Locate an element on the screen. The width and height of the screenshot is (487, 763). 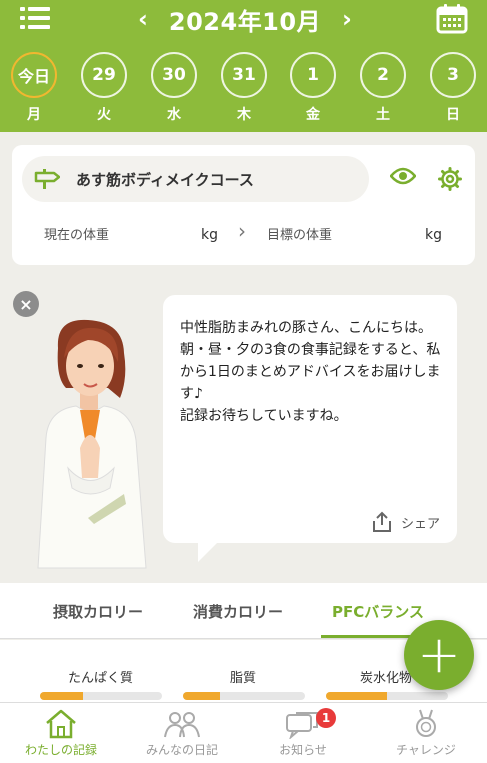
next-month-button: › is located at coordinates (347, 19).